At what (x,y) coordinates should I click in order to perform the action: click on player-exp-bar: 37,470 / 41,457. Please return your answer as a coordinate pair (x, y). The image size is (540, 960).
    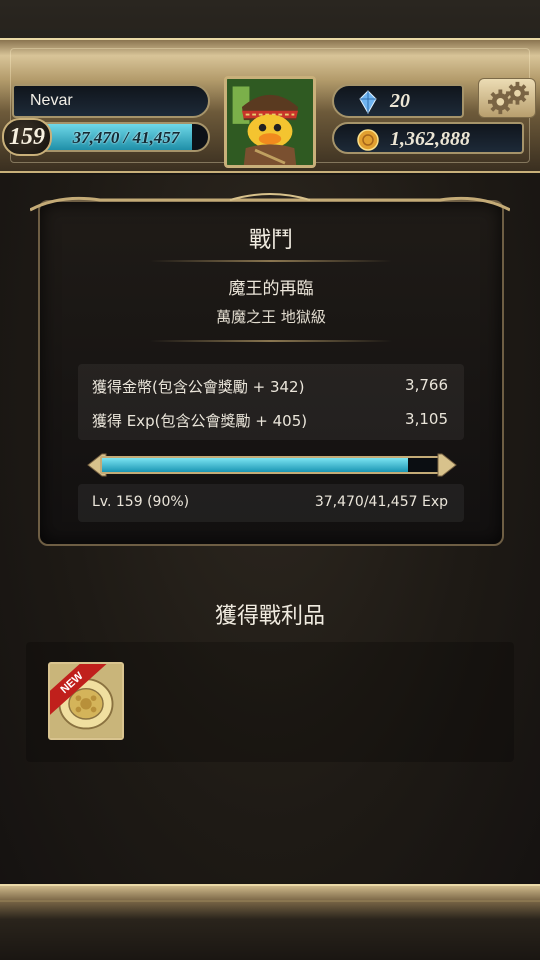
    Looking at the image, I should click on (126, 137).